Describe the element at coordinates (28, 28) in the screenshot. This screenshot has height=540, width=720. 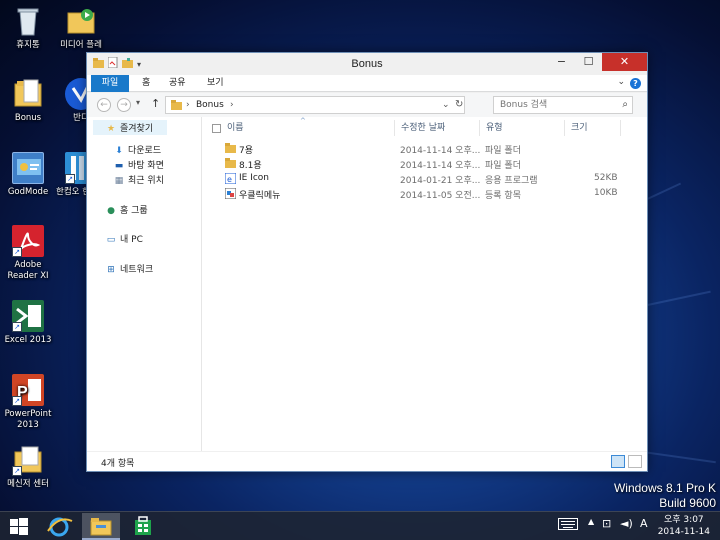
I see `desktop-icon-recycle-bin: 휴지통` at that location.